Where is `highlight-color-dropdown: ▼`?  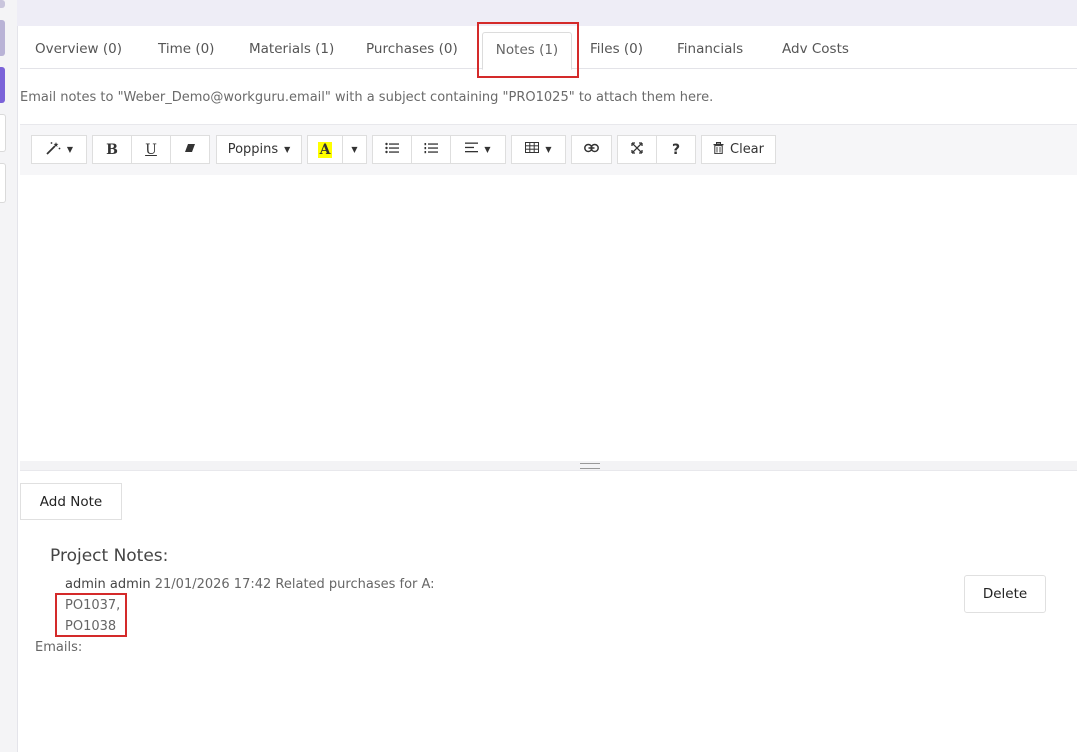 highlight-color-dropdown: ▼ is located at coordinates (354, 149).